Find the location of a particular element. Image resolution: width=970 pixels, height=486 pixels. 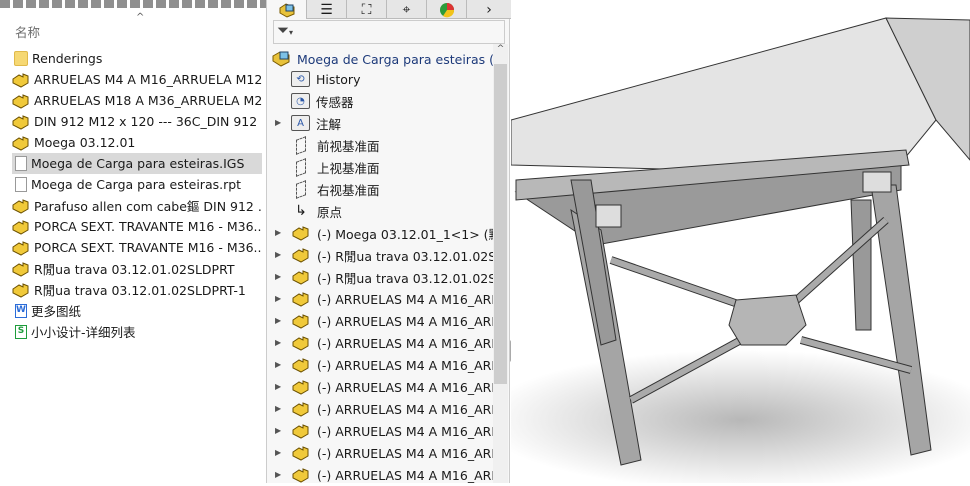

sort-ascending-icon: ^ is located at coordinates (140, 17).